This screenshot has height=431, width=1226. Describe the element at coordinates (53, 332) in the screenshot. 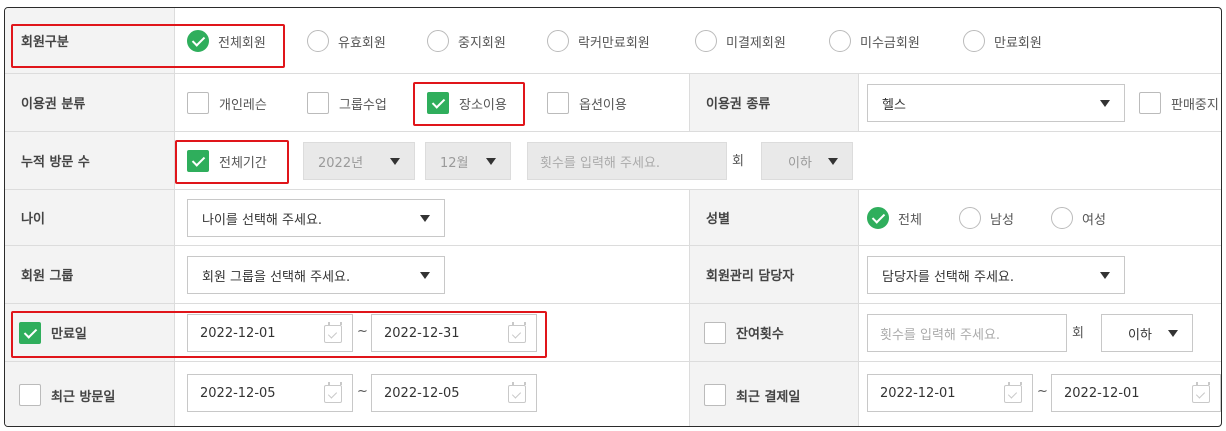

I see `checkbox-expiry: 만료일` at that location.